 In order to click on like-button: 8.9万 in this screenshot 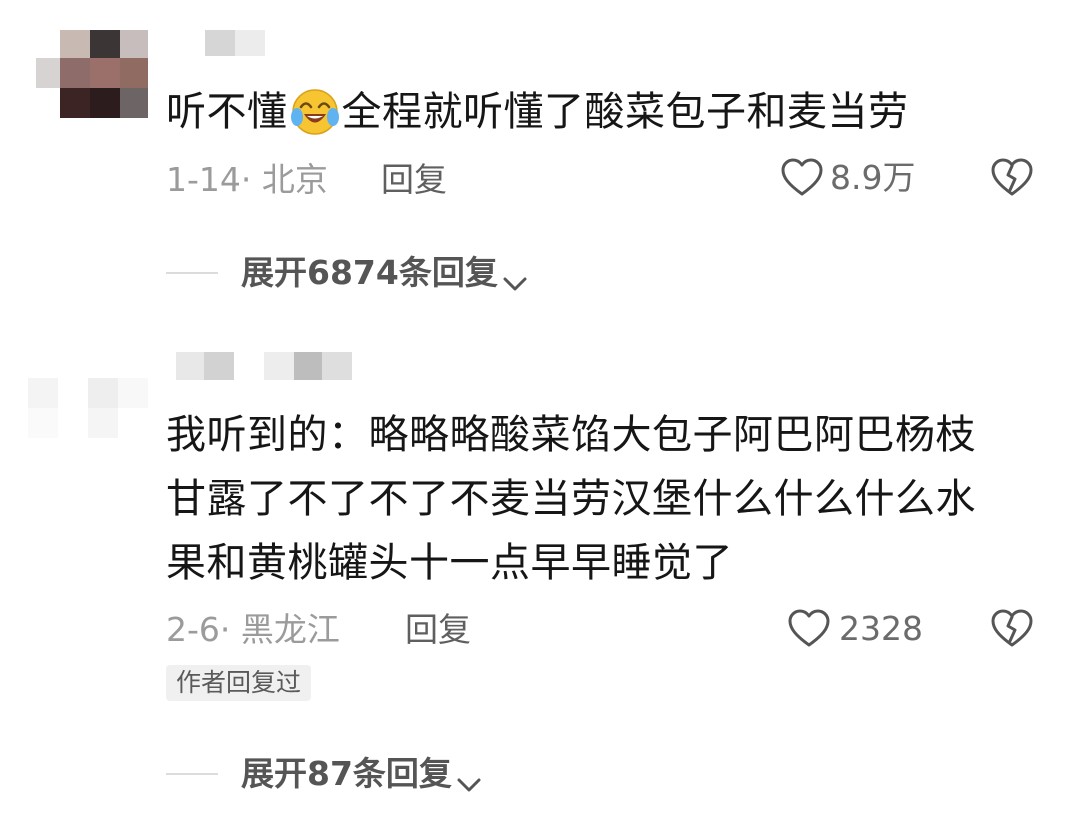, I will do `click(847, 178)`.